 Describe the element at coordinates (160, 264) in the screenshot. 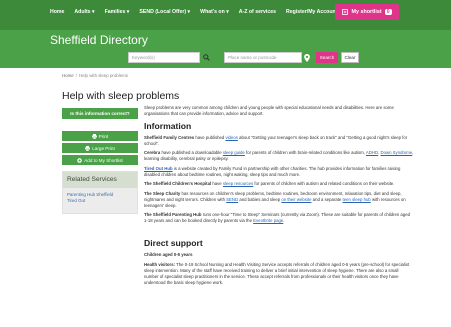

I see `org-name: Health visitors:` at that location.